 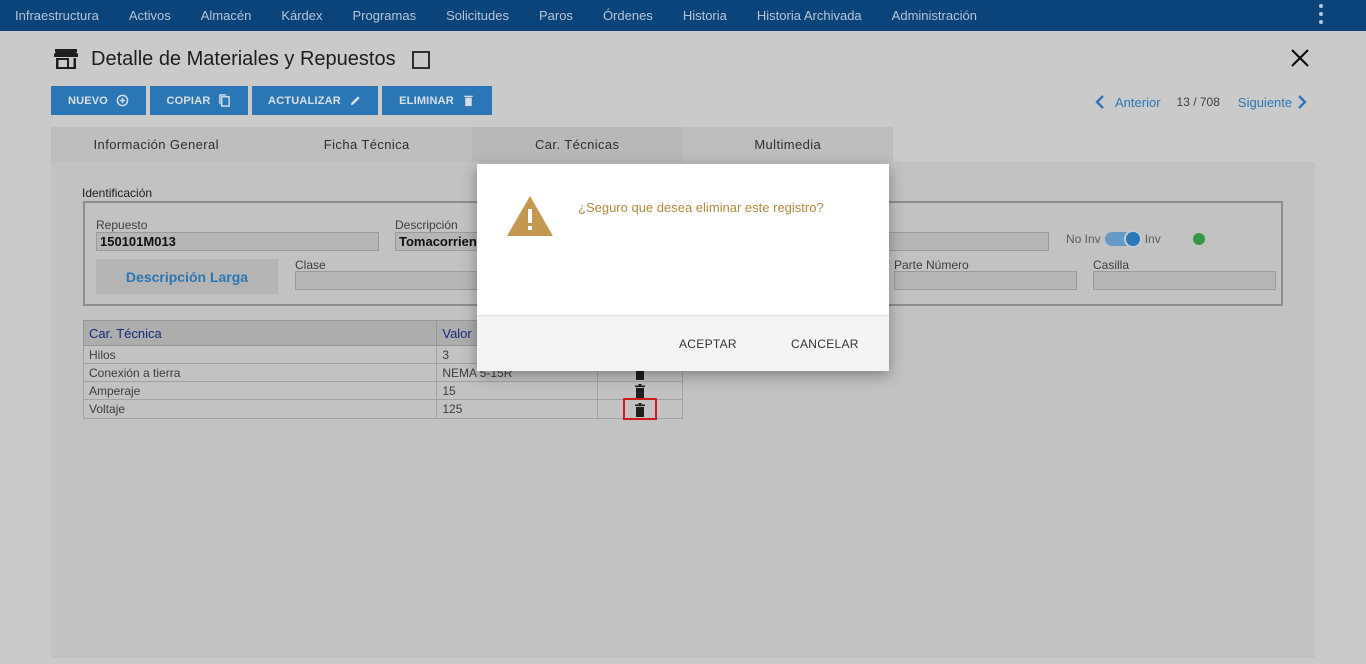 I want to click on cancelar-button: CANCELAR, so click(x=825, y=344).